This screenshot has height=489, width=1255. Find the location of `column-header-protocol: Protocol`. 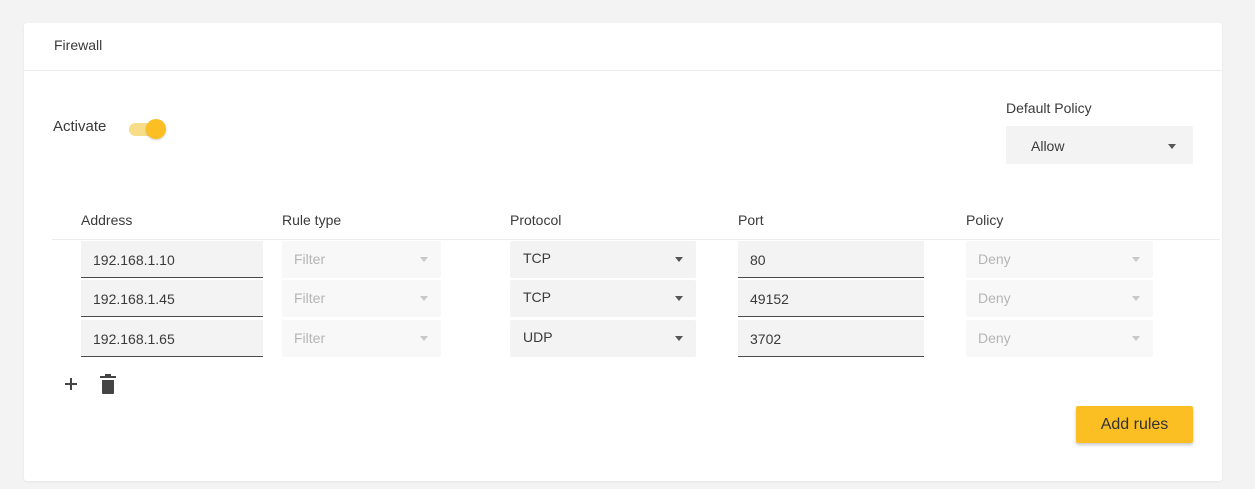

column-header-protocol: Protocol is located at coordinates (536, 220).